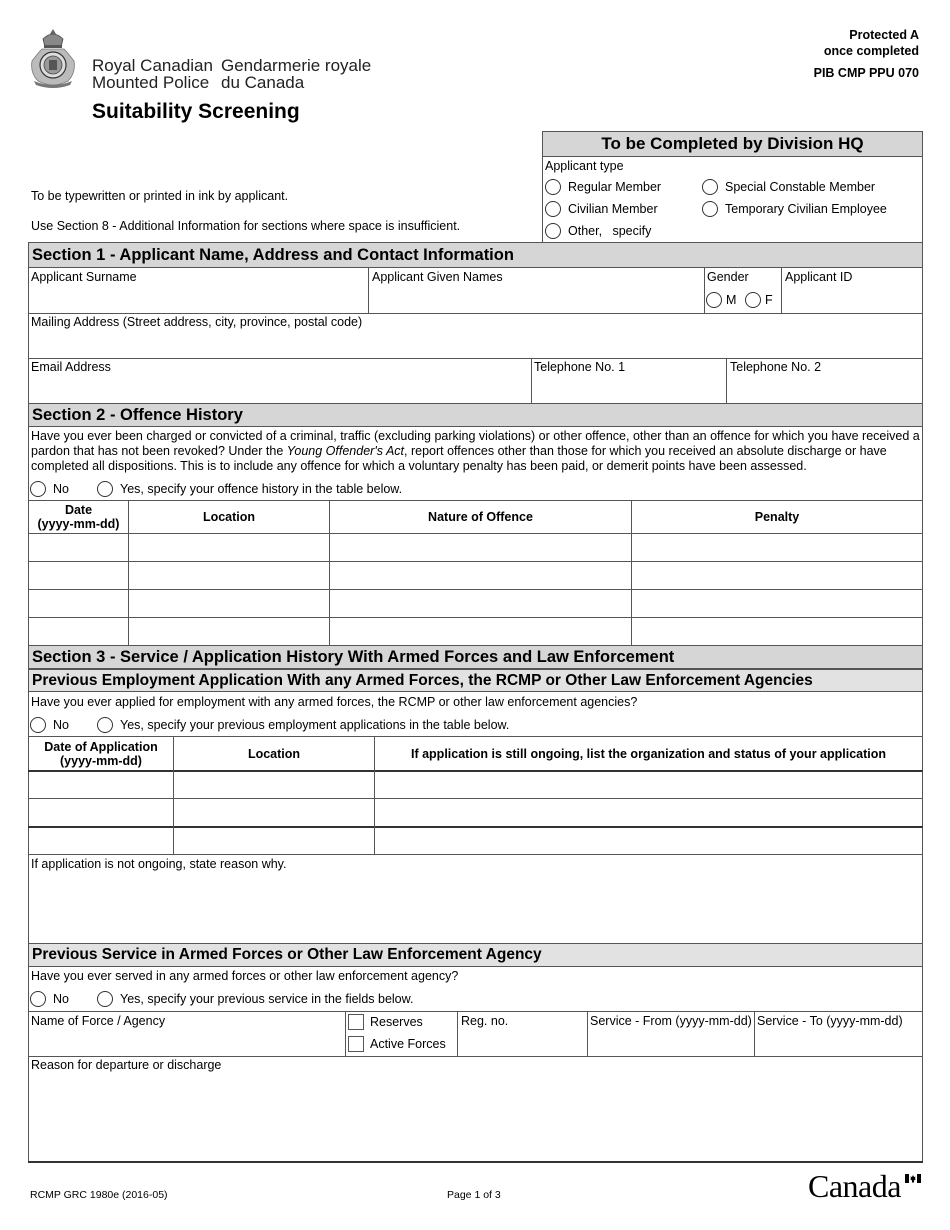  What do you see at coordinates (49, 725) in the screenshot?
I see `employment-no-option: No` at bounding box center [49, 725].